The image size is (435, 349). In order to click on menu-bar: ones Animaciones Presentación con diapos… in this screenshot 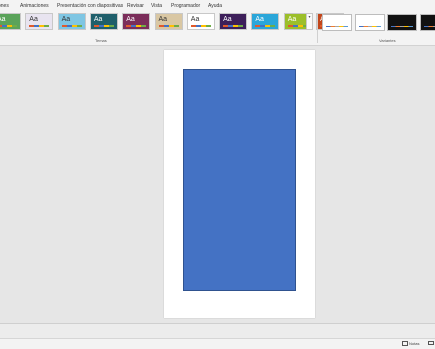, I will do `click(217, 5)`.